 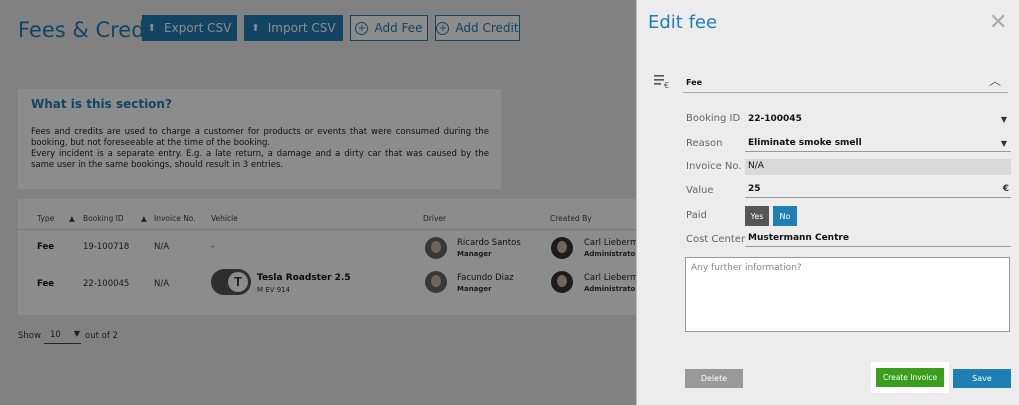 What do you see at coordinates (847, 294) in the screenshot?
I see `notes-textarea: Any further information?` at bounding box center [847, 294].